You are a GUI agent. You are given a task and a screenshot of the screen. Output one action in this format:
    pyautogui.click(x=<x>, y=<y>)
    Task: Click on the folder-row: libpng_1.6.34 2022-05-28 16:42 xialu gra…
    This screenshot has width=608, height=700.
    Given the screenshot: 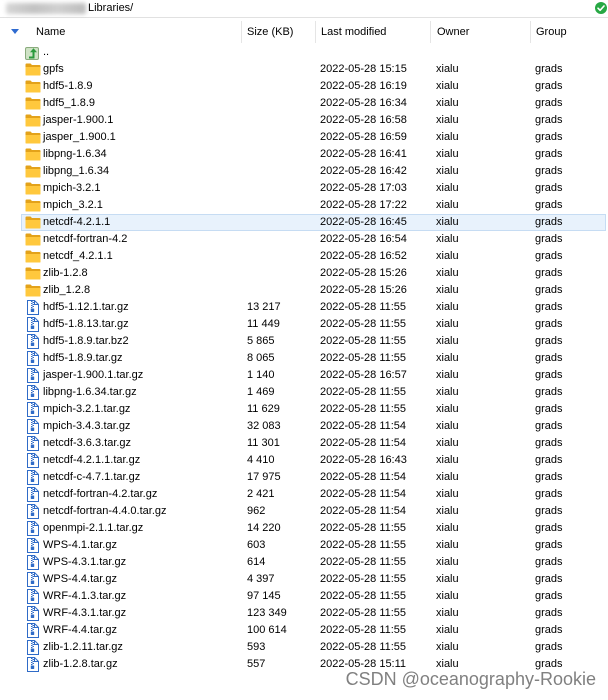 What is the action you would take?
    pyautogui.click(x=304, y=171)
    